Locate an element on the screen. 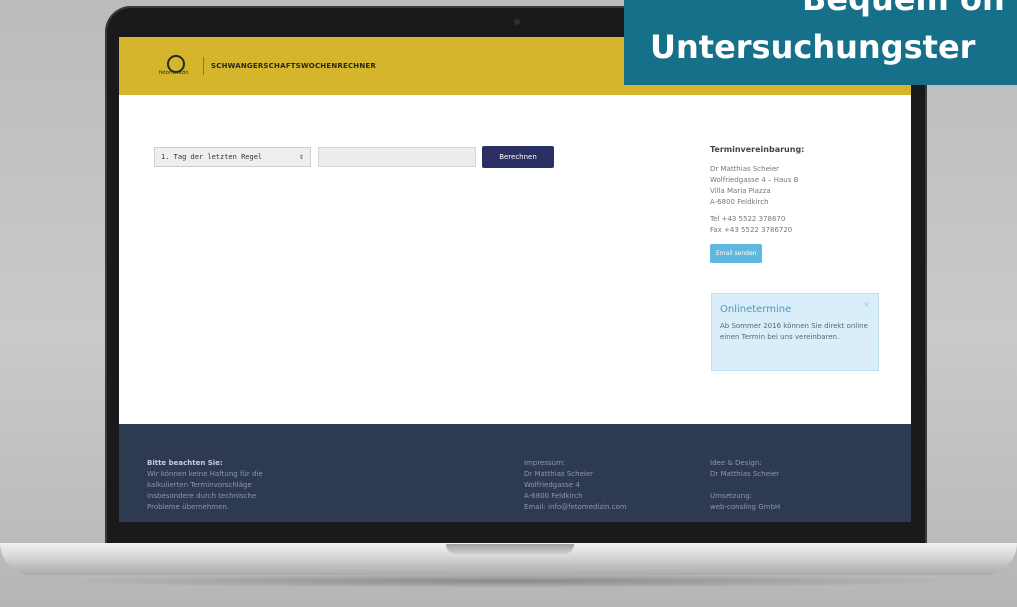 This screenshot has width=1017, height=607. disclaimer-heading: Bitte beachten Sie: is located at coordinates (185, 463).